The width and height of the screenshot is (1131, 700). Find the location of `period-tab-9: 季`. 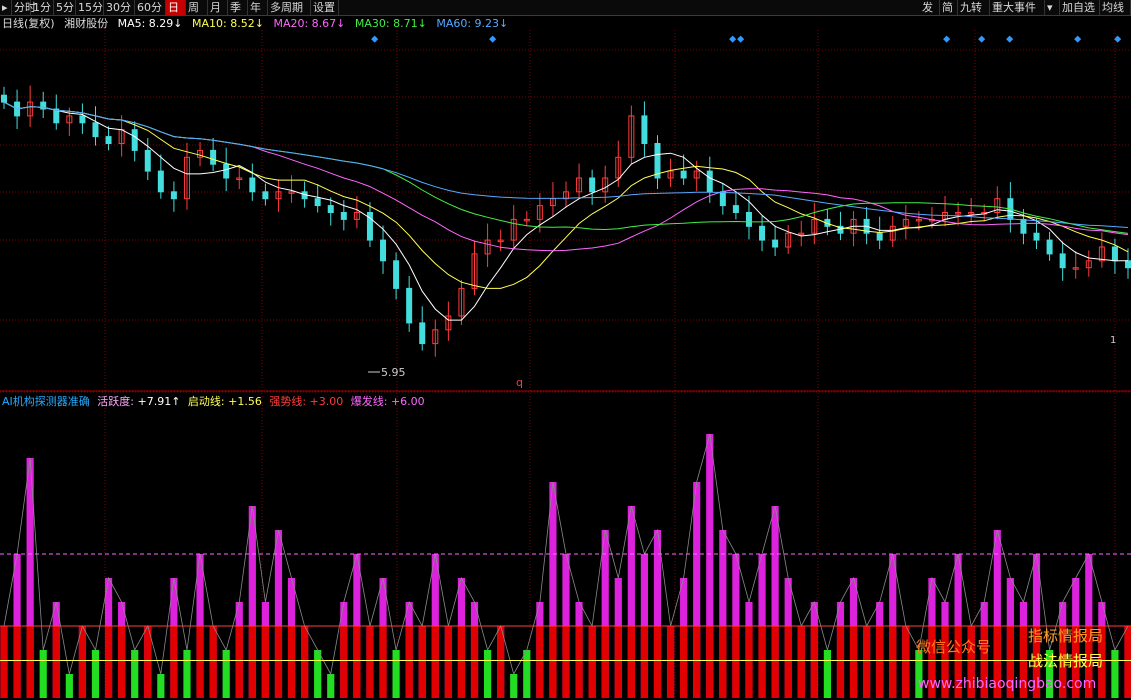

period-tab-9: 季 is located at coordinates (238, 7).